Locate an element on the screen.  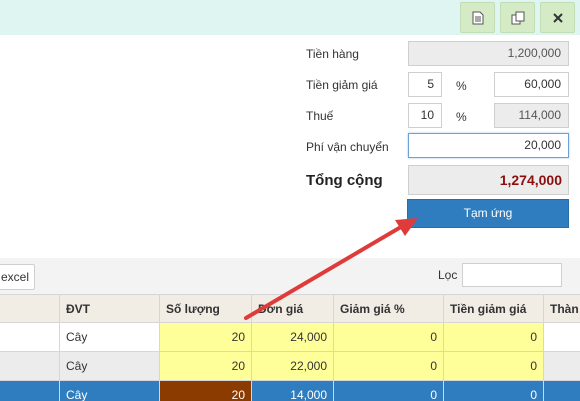
close-button is located at coordinates (557, 17).